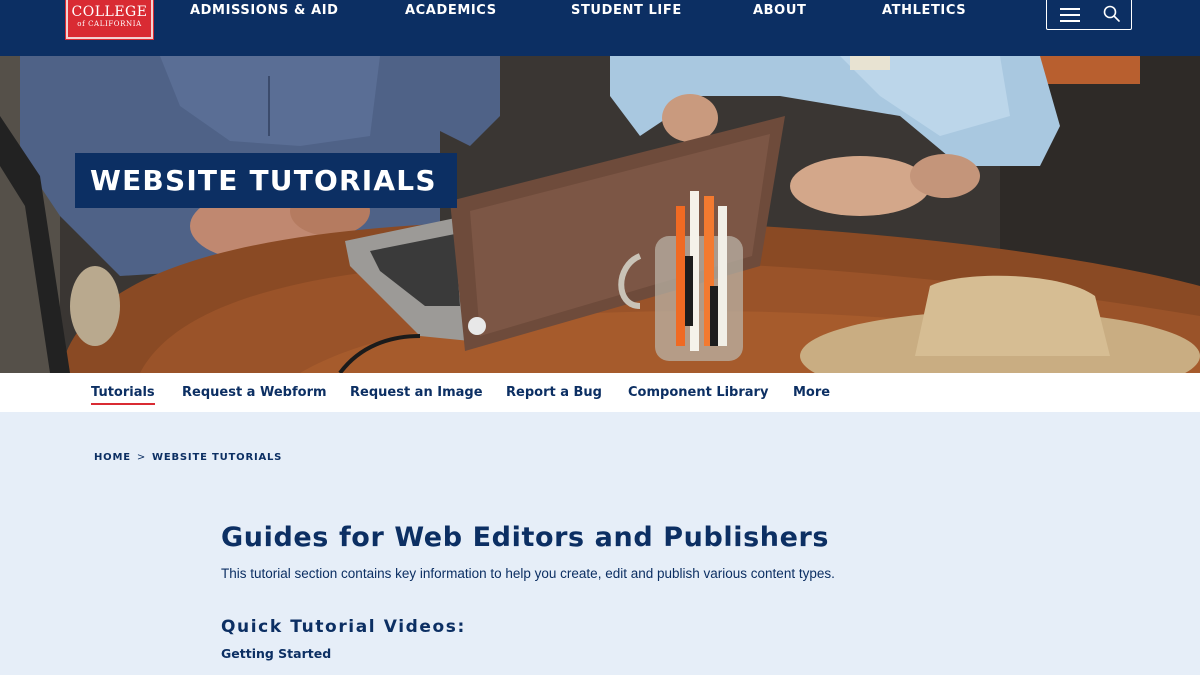  What do you see at coordinates (779, 11) in the screenshot?
I see `nav-about: ABOUT` at bounding box center [779, 11].